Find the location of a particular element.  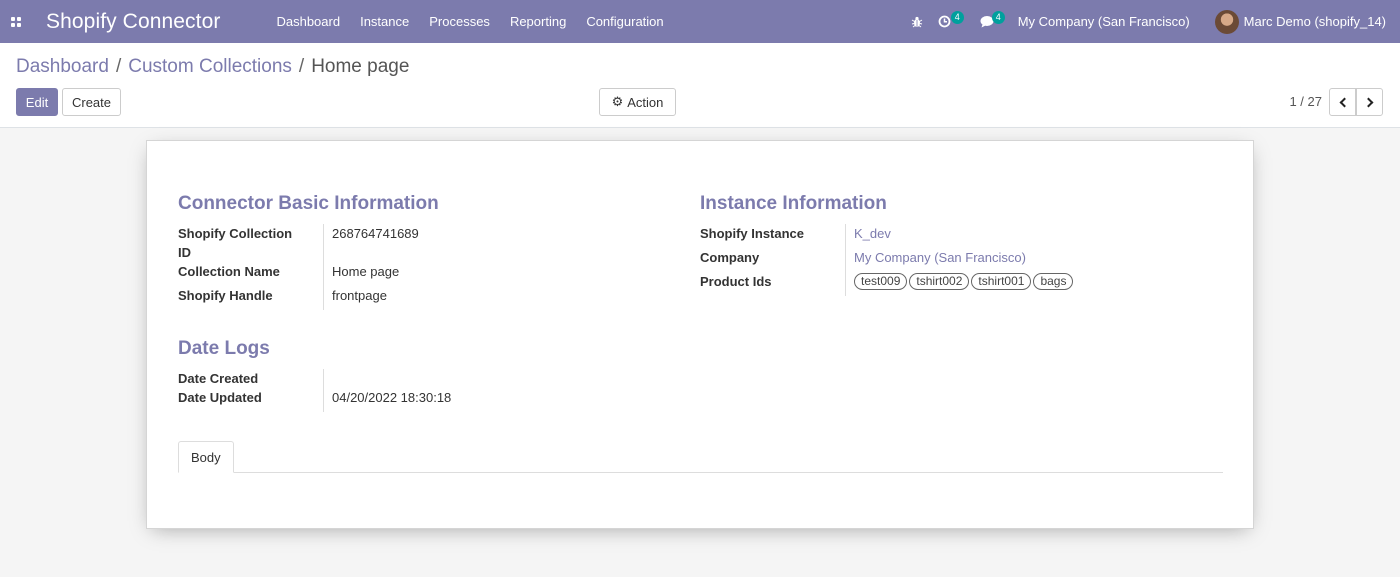

breadcrumb-dashboard: Dashboard is located at coordinates (62, 67).